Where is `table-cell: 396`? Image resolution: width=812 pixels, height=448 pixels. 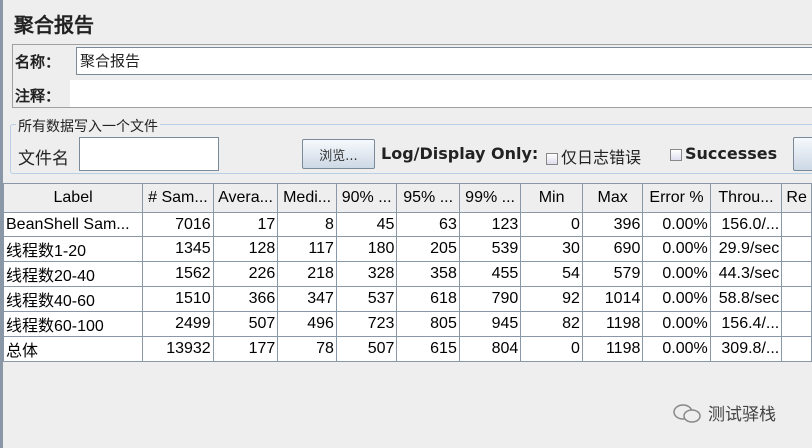 table-cell: 396 is located at coordinates (612, 224).